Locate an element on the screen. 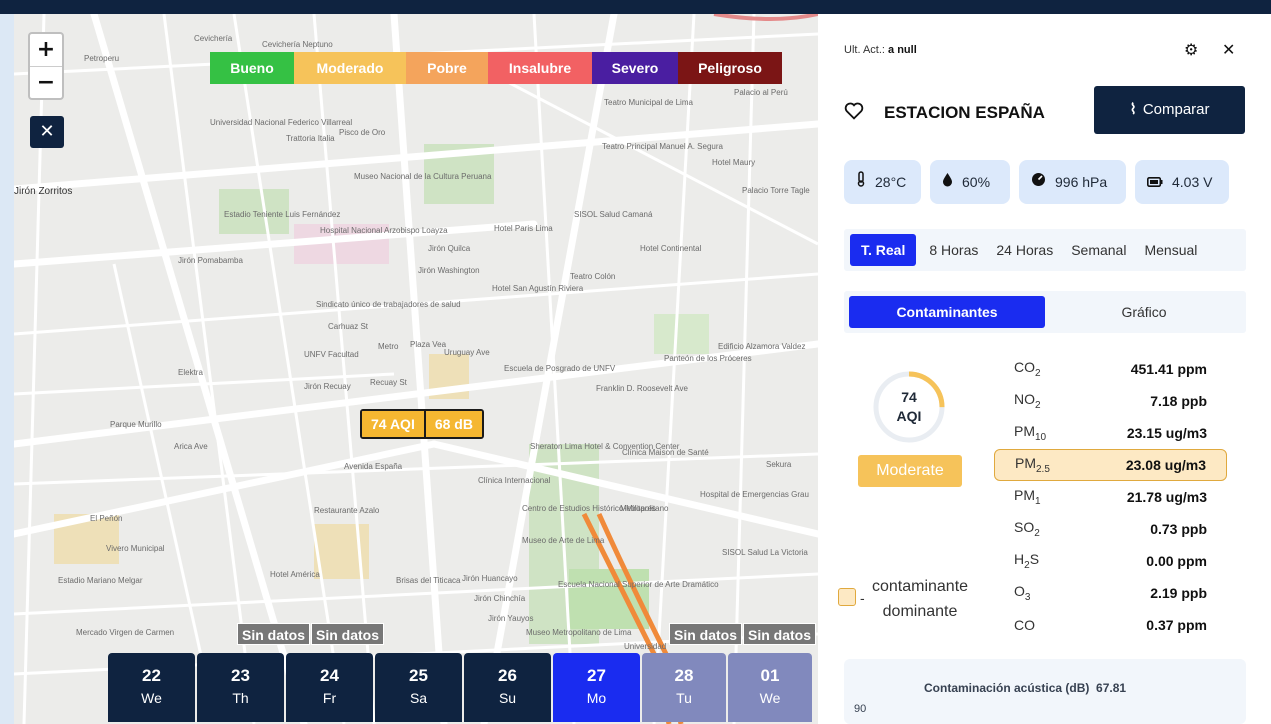 This screenshot has height=724, width=1271. gear-icon: ⚙ is located at coordinates (1191, 50).